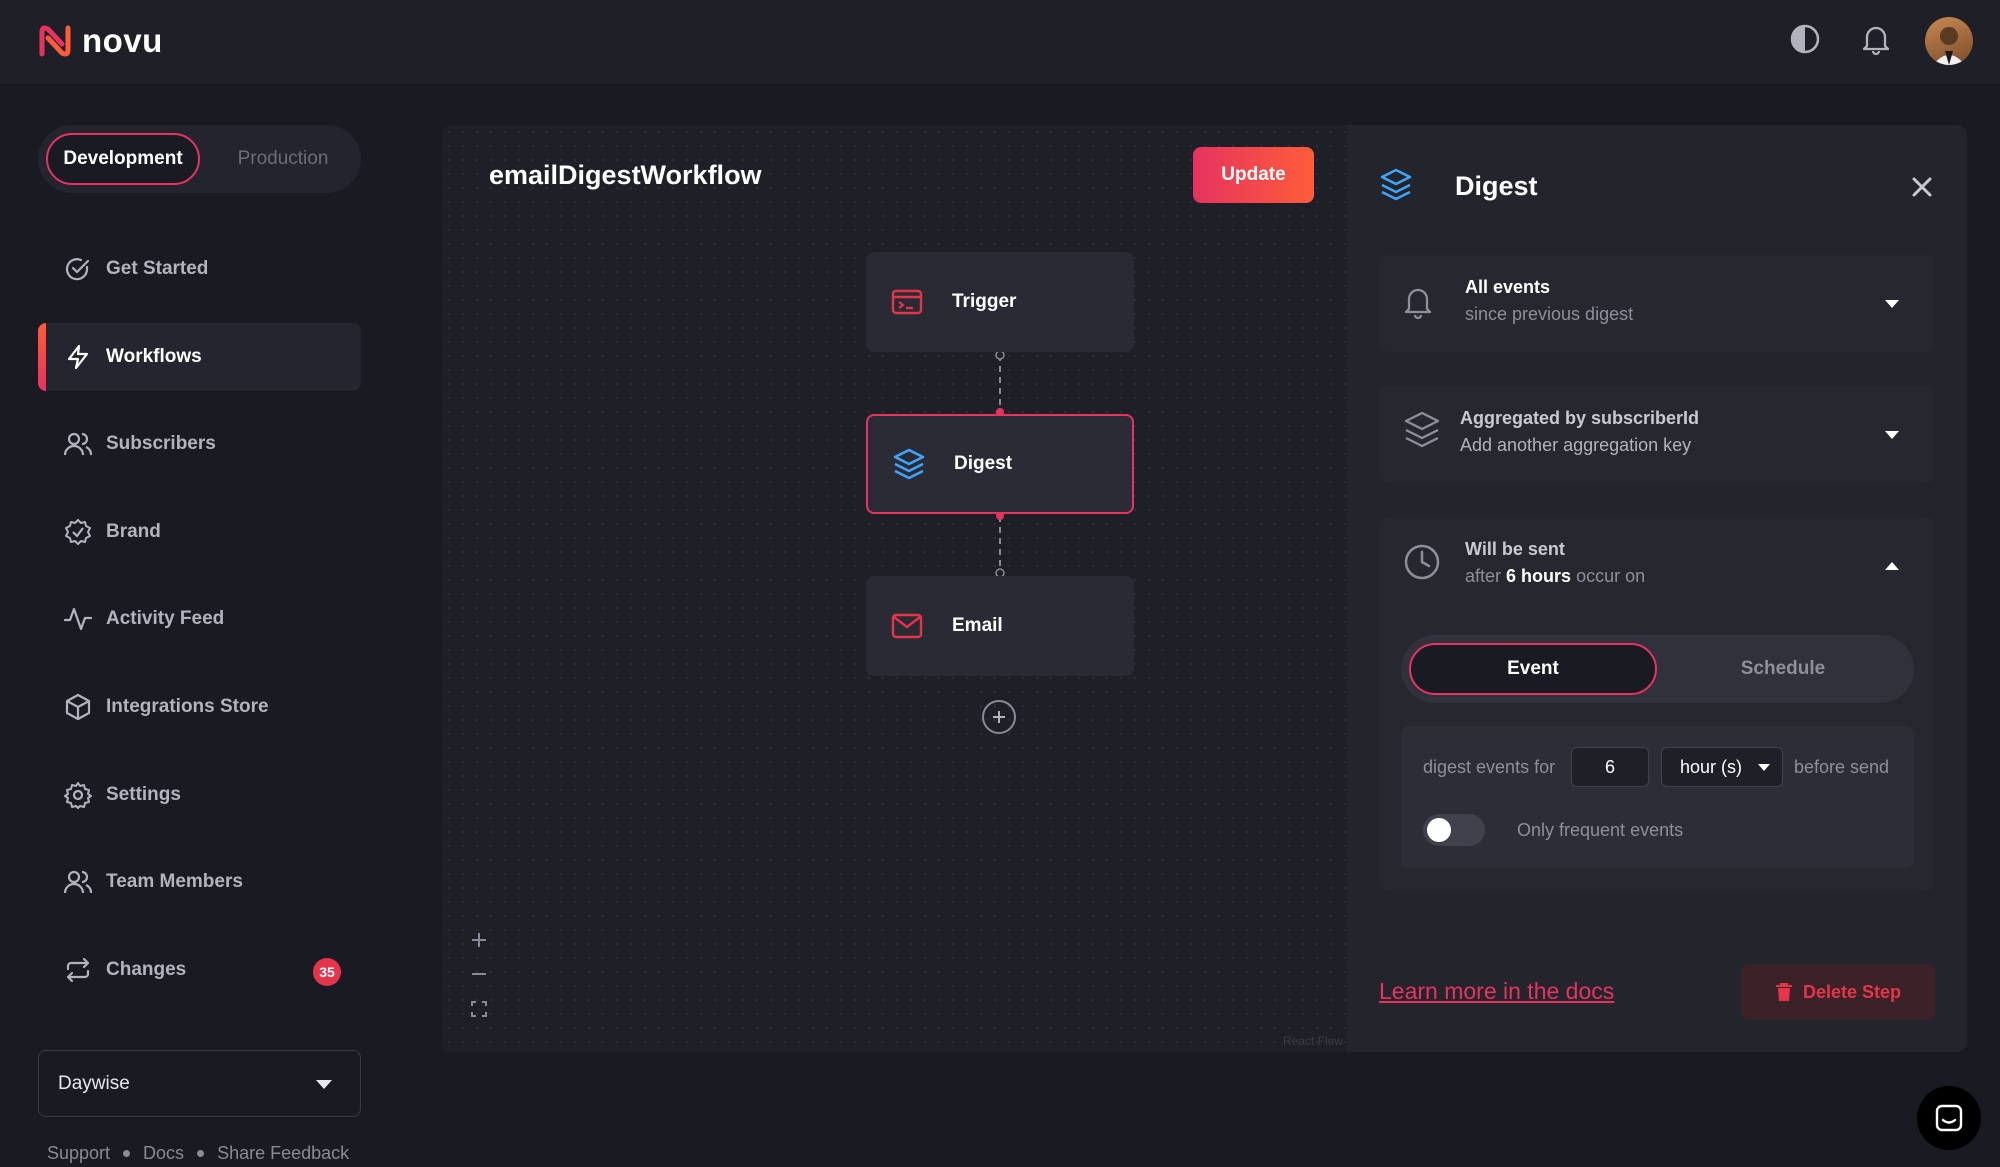 This screenshot has width=2000, height=1167. What do you see at coordinates (983, 463) in the screenshot?
I see `workflow-node-label: Digest` at bounding box center [983, 463].